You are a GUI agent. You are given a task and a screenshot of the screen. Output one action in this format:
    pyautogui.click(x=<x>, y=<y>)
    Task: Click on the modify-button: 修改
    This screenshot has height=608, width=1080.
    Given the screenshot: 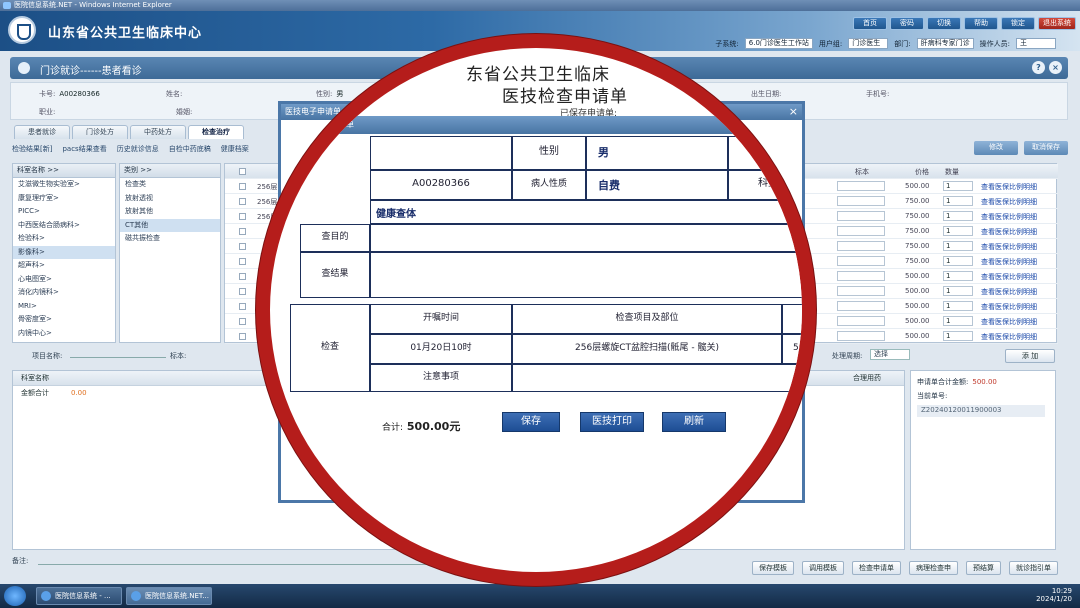 What is the action you would take?
    pyautogui.click(x=996, y=148)
    